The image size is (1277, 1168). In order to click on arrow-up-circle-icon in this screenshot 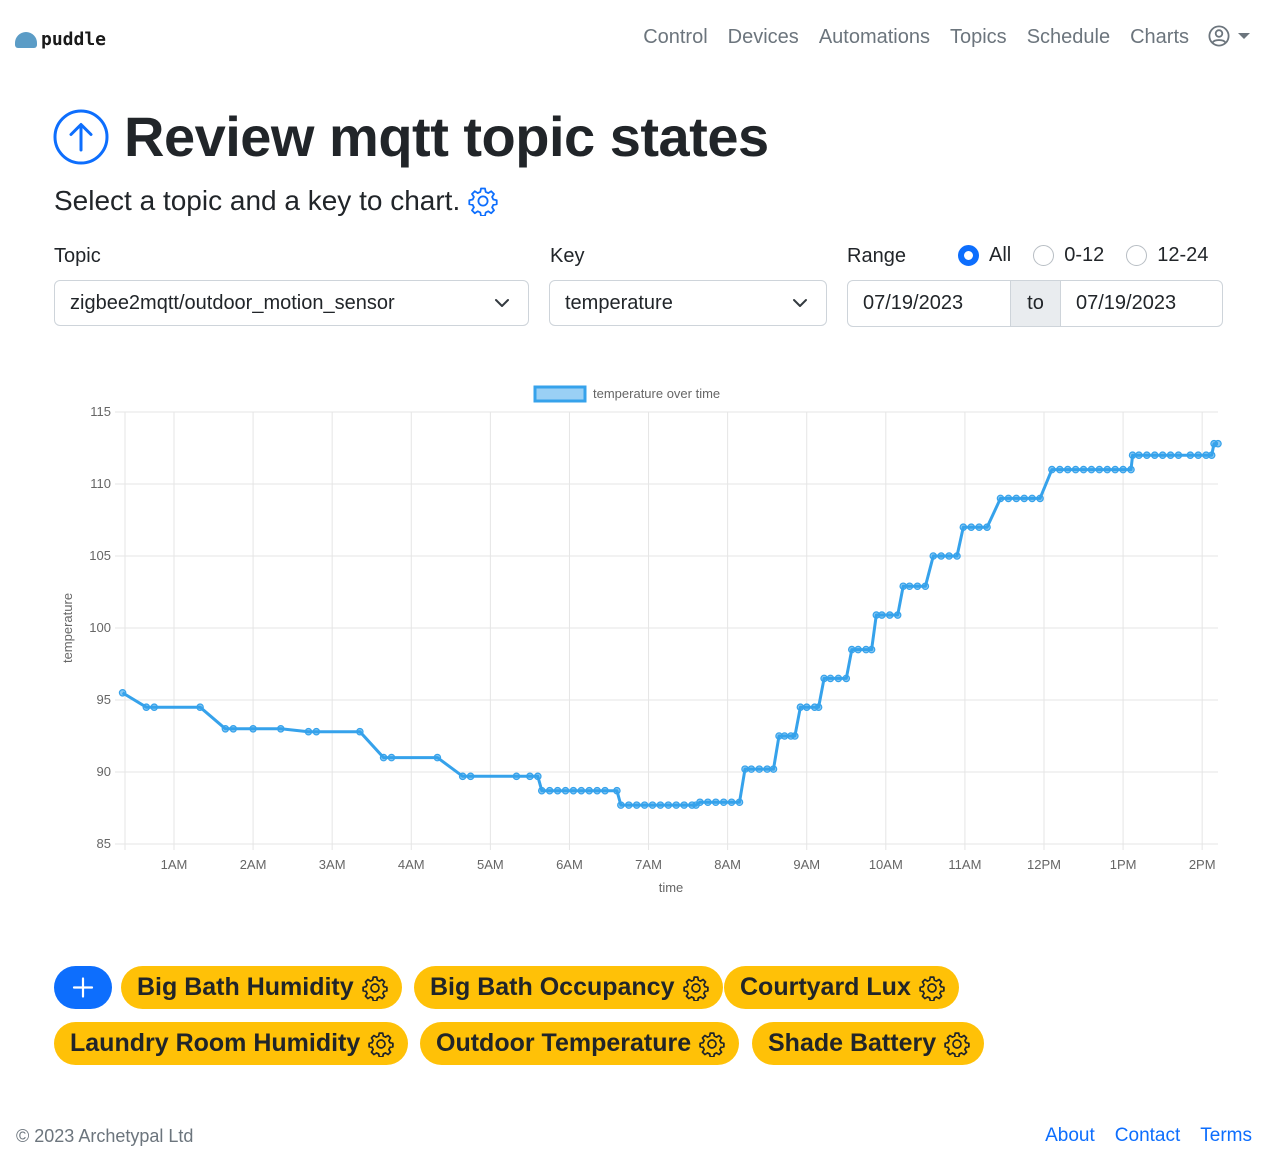, I will do `click(81, 137)`.